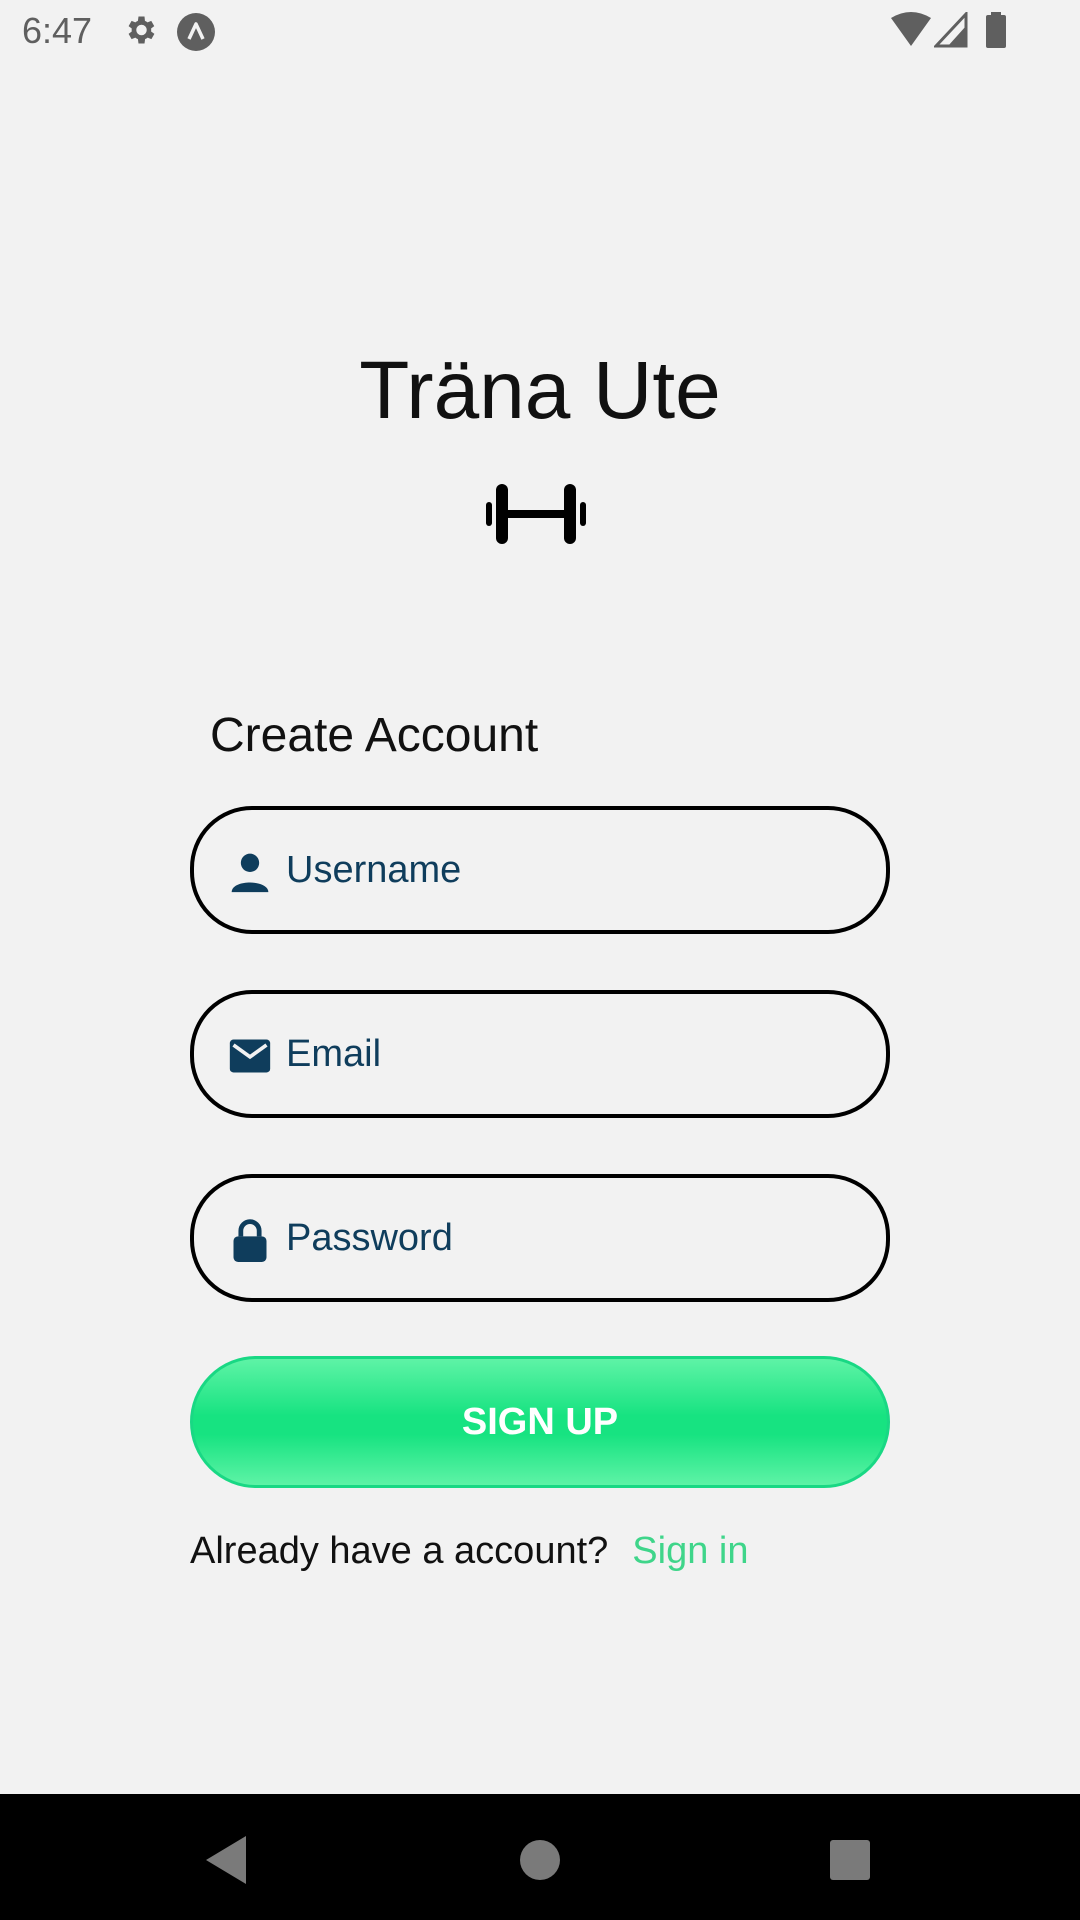 This screenshot has height=1920, width=1080. What do you see at coordinates (399, 1551) in the screenshot?
I see `sign-in-prompt: Already have a account?` at bounding box center [399, 1551].